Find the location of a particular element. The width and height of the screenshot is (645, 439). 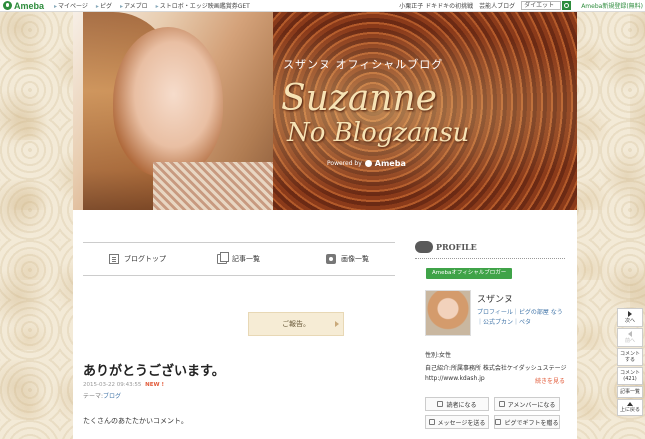

send-message-label: メッセージを送る is located at coordinates (461, 423).